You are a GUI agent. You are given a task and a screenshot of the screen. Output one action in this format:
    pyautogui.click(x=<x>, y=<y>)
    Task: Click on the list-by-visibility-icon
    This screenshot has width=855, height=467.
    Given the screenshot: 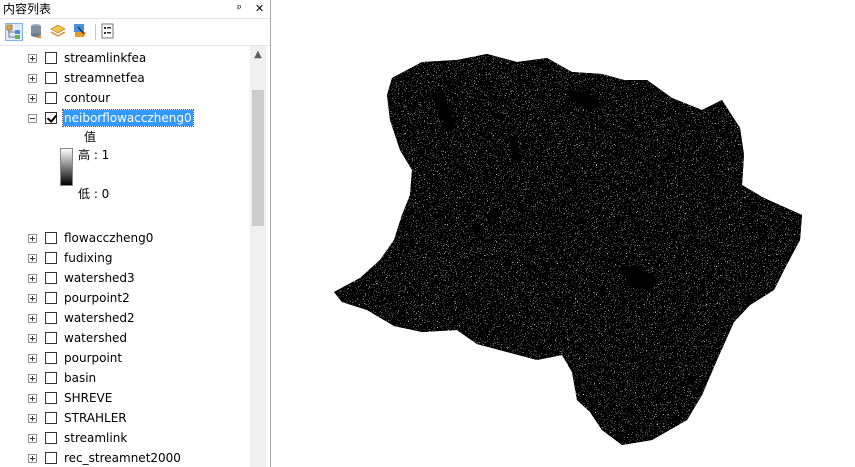 What is the action you would take?
    pyautogui.click(x=58, y=30)
    